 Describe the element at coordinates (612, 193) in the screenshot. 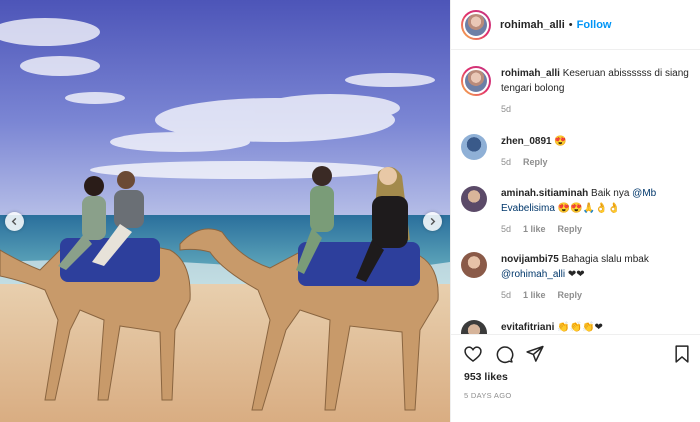

I see `comment-text: Baik nya` at that location.